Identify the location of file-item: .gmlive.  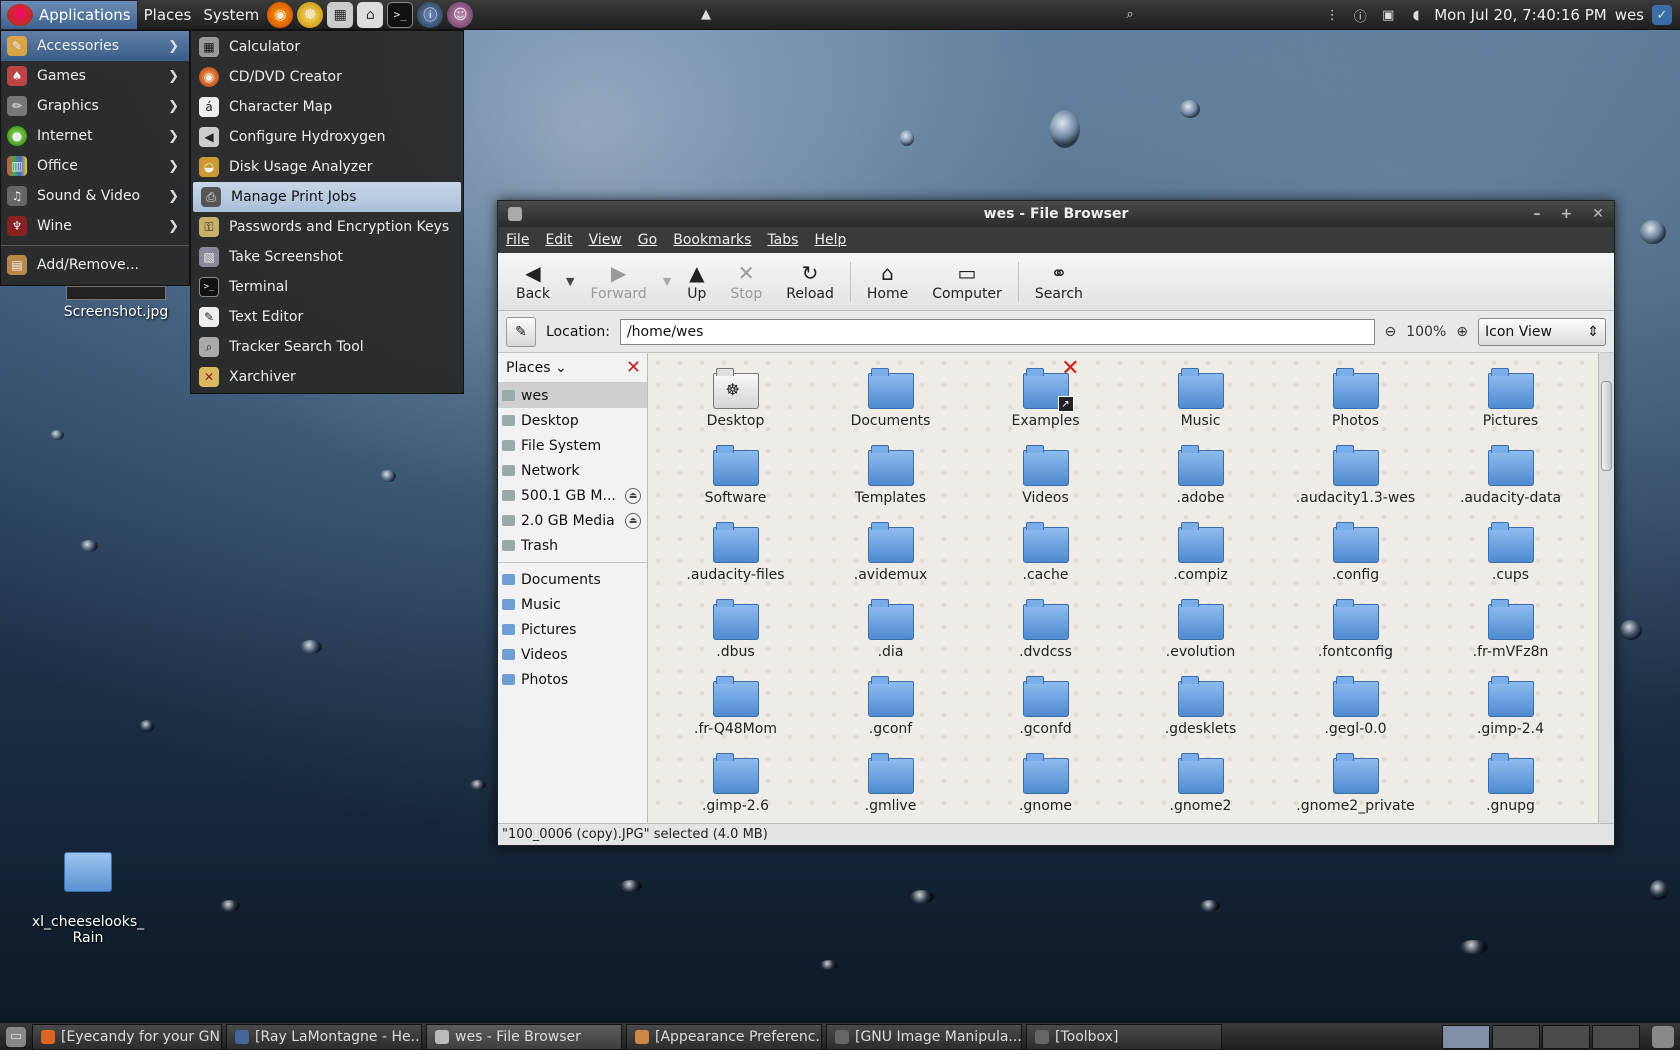
(890, 786).